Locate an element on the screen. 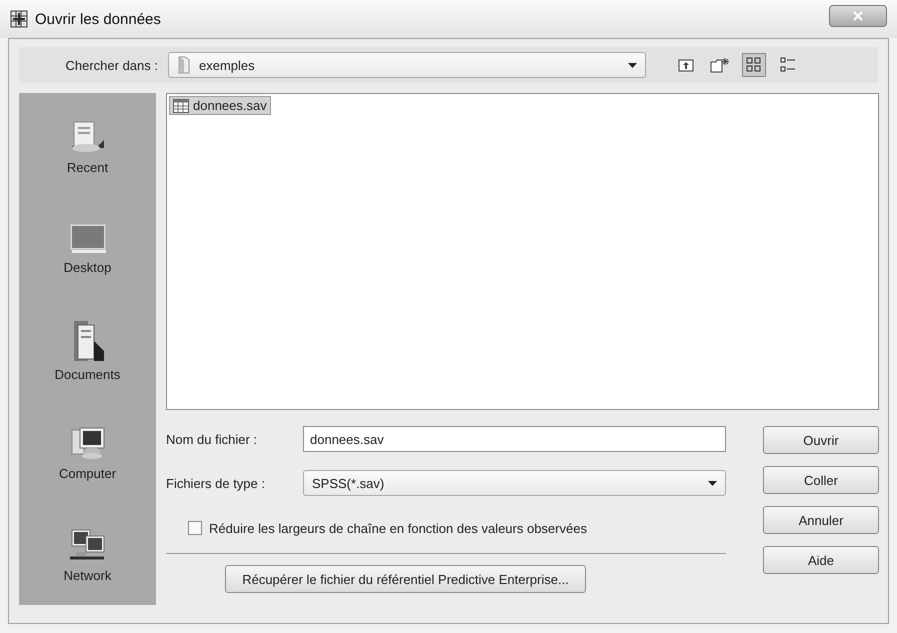  toolbar-button is located at coordinates (754, 65).